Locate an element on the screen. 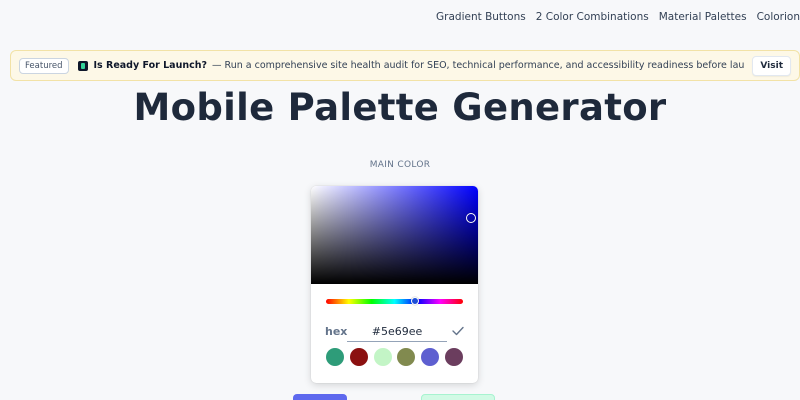 The width and height of the screenshot is (800, 400). color-picker: hex is located at coordinates (394, 284).